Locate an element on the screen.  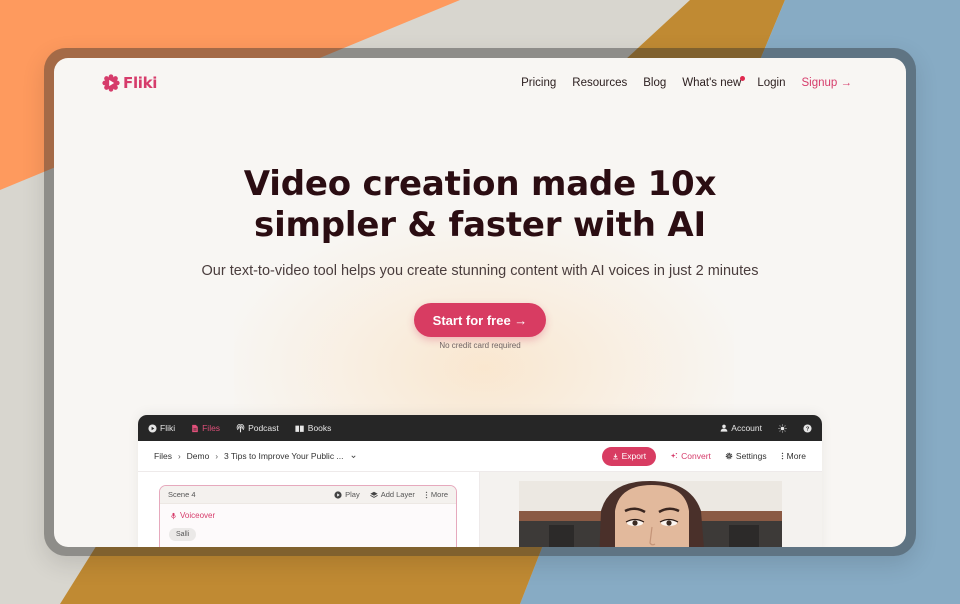
account-button: Account is located at coordinates (741, 428).